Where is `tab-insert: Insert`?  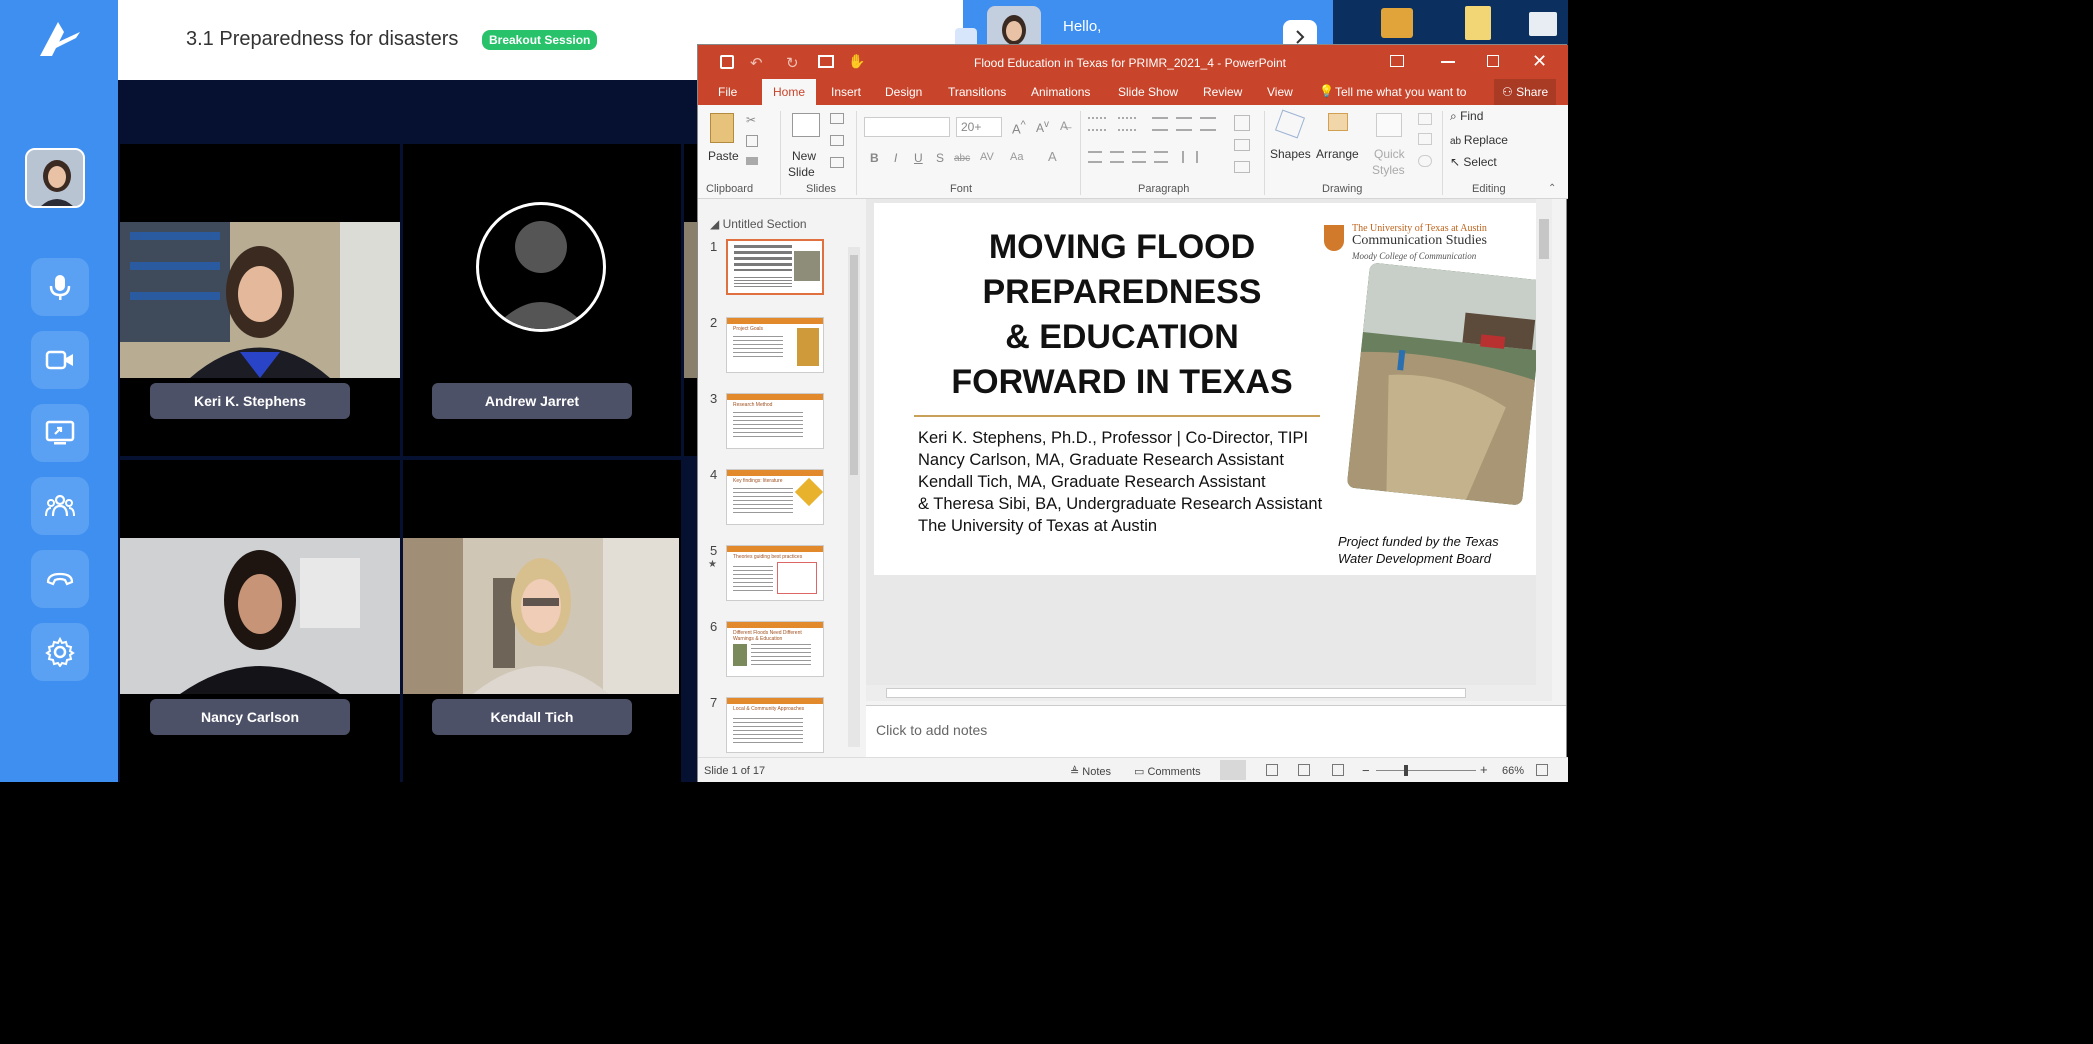 tab-insert: Insert is located at coordinates (846, 92).